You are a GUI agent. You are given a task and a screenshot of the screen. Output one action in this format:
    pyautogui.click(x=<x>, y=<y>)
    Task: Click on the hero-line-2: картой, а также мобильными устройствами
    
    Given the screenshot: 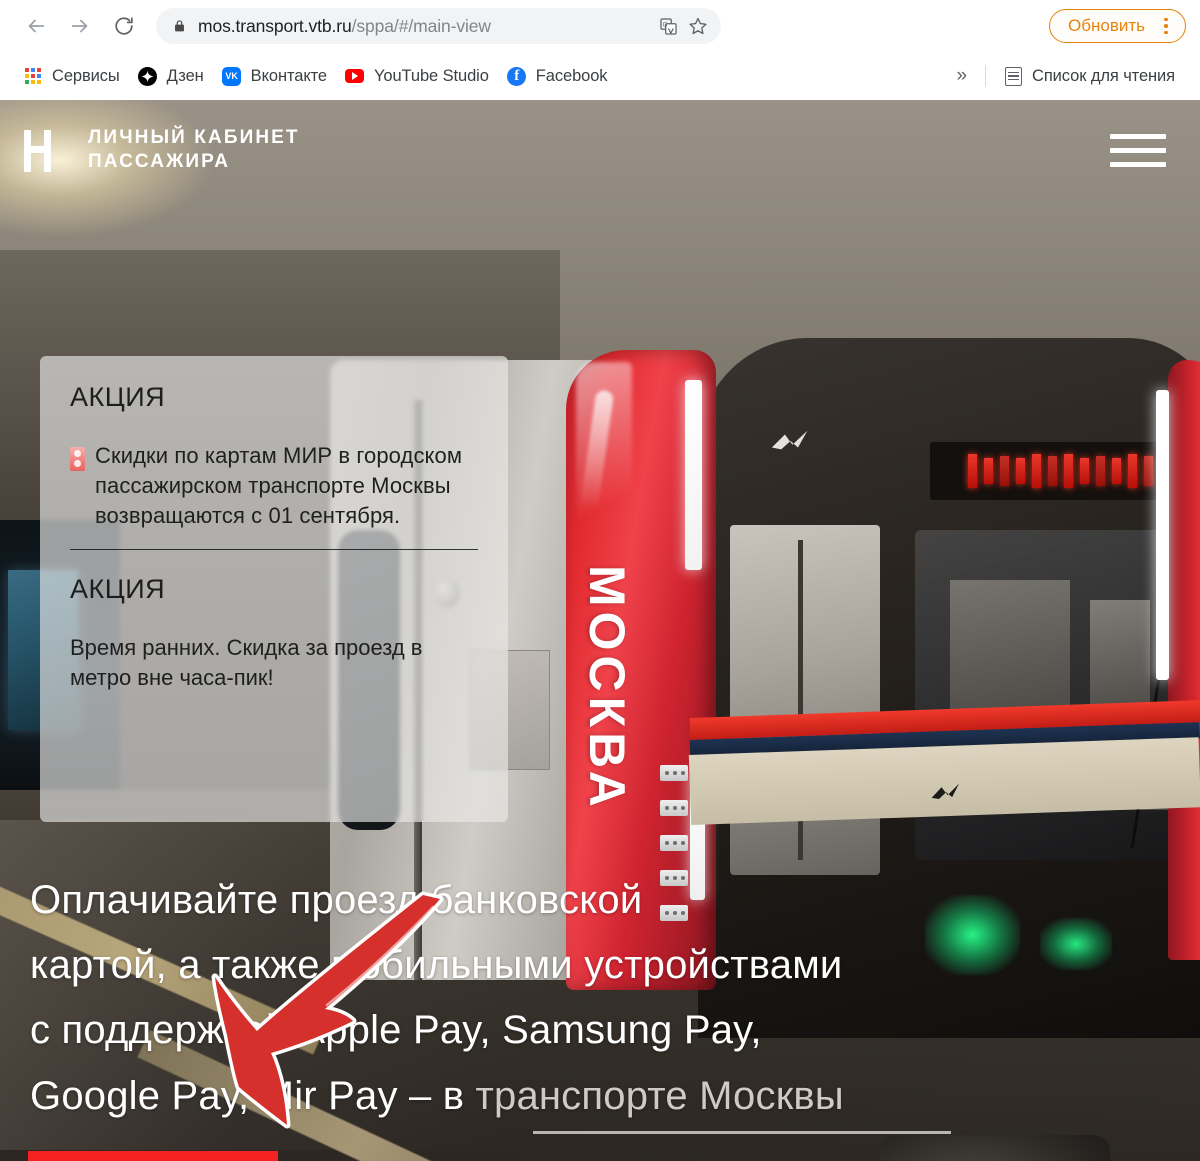 What is the action you would take?
    pyautogui.click(x=436, y=965)
    